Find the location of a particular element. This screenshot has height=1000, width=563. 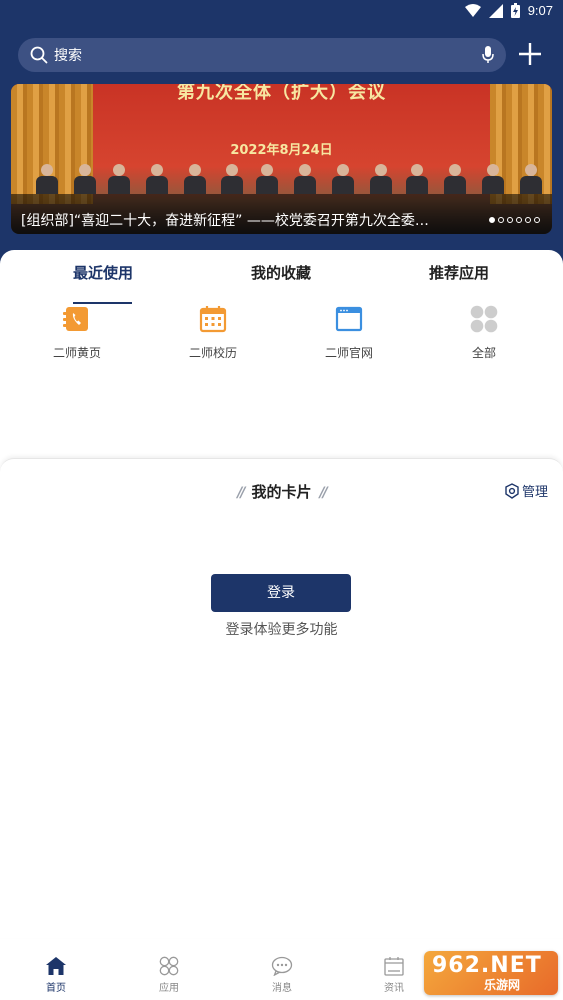

title-decoration-left: // is located at coordinates (241, 493).